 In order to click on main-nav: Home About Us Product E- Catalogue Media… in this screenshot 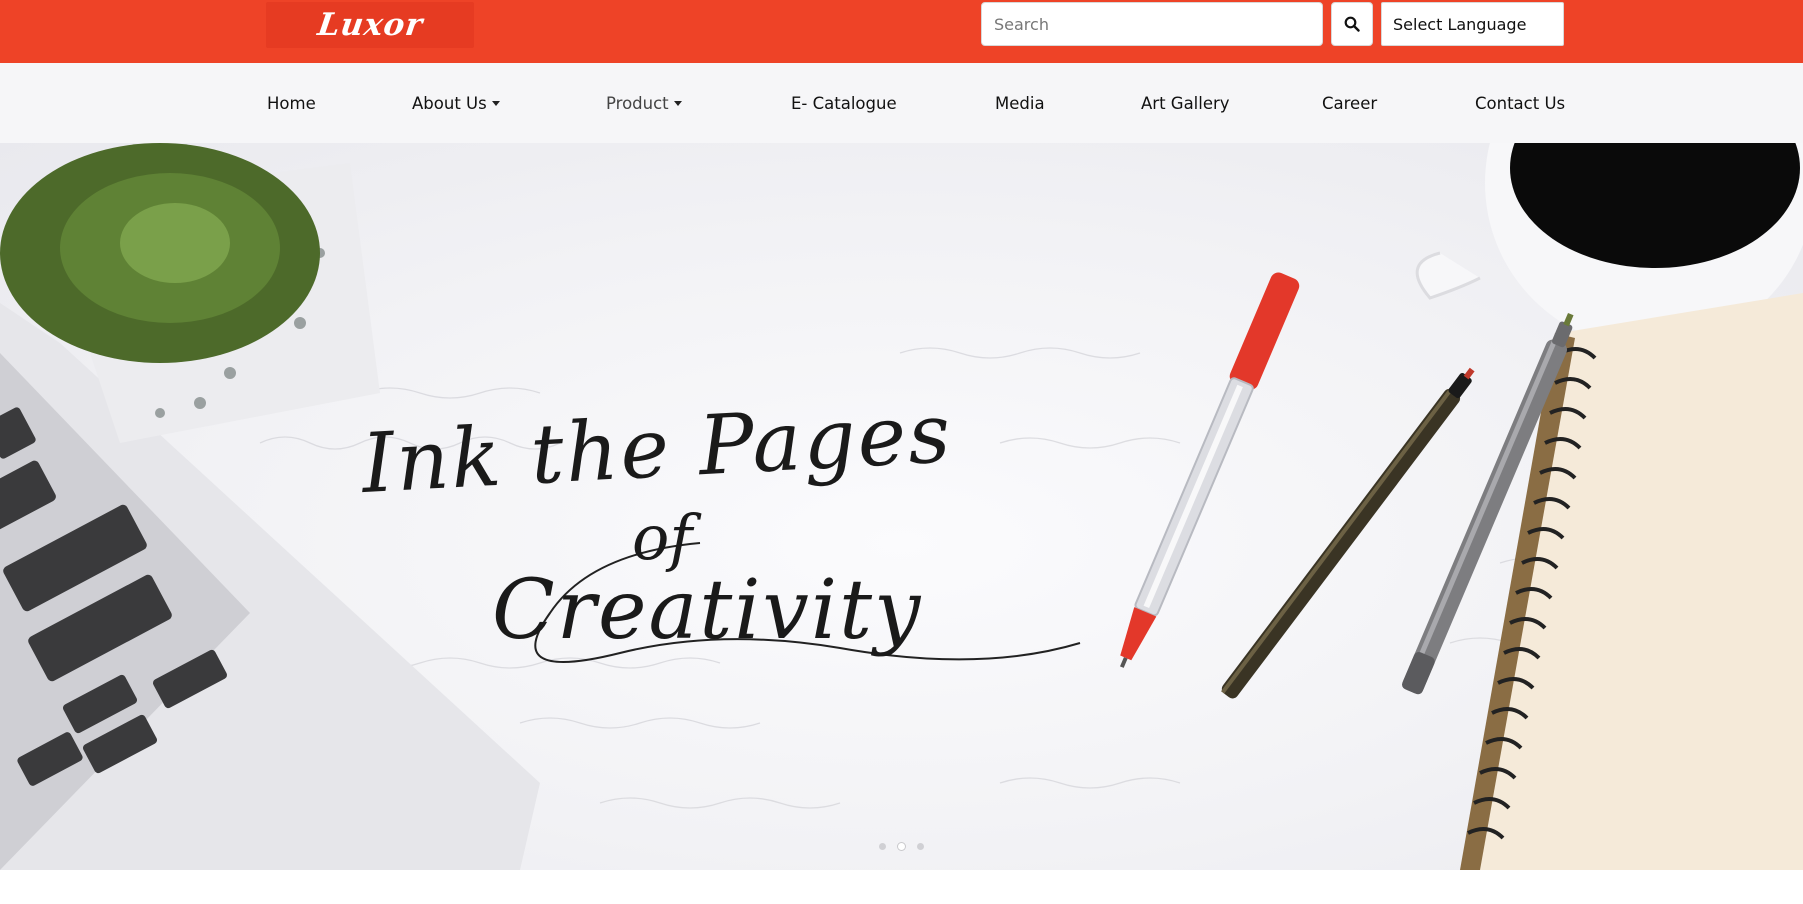, I will do `click(901, 103)`.